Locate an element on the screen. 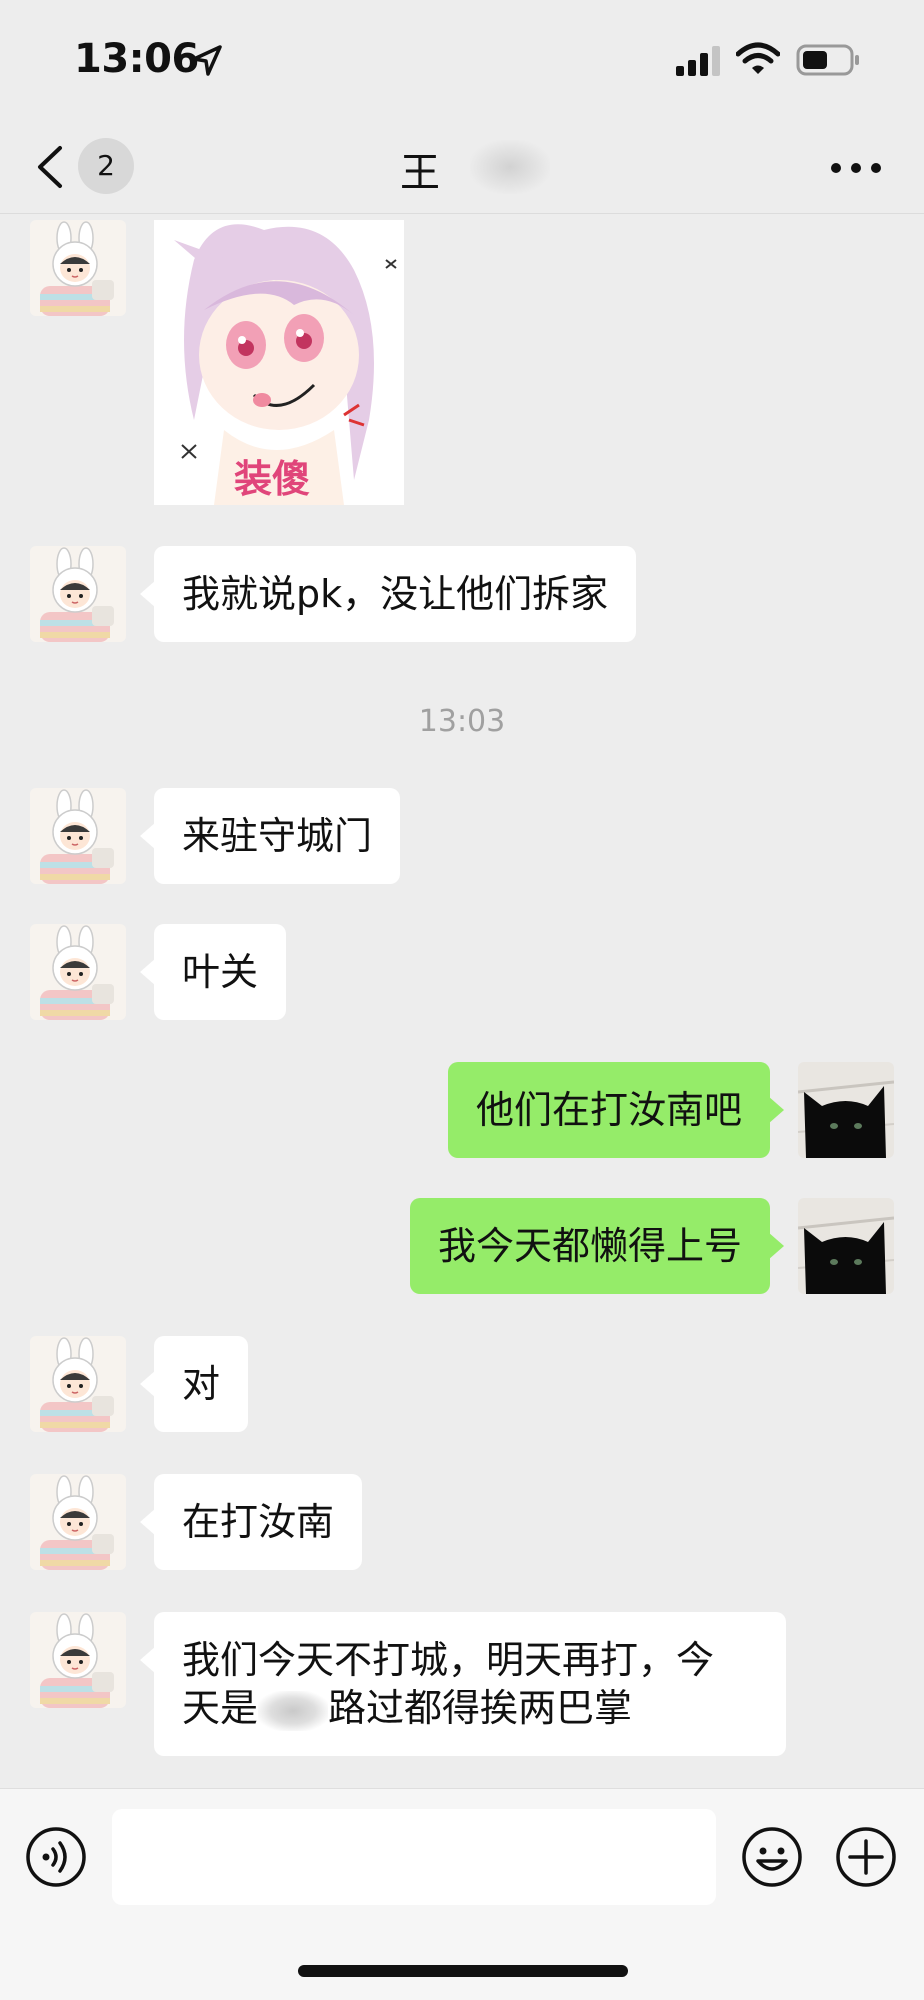 The width and height of the screenshot is (924, 2000). message-text: 我就说pk，没让他们拆家 is located at coordinates (395, 594).